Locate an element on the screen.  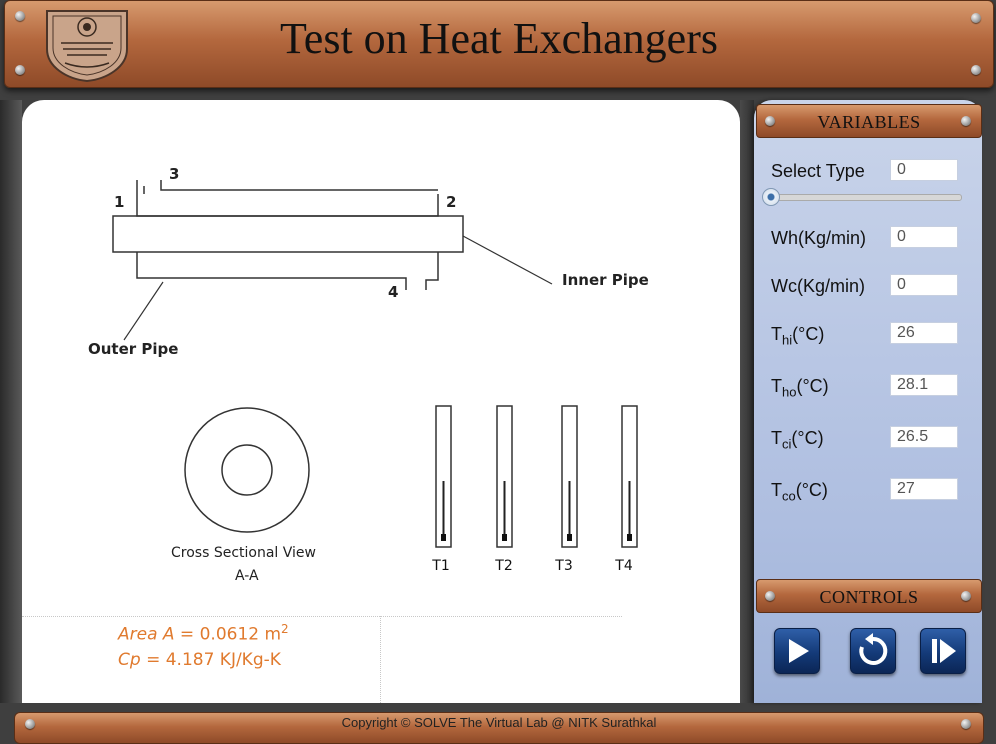
select-type-slider is located at coordinates (863, 197).